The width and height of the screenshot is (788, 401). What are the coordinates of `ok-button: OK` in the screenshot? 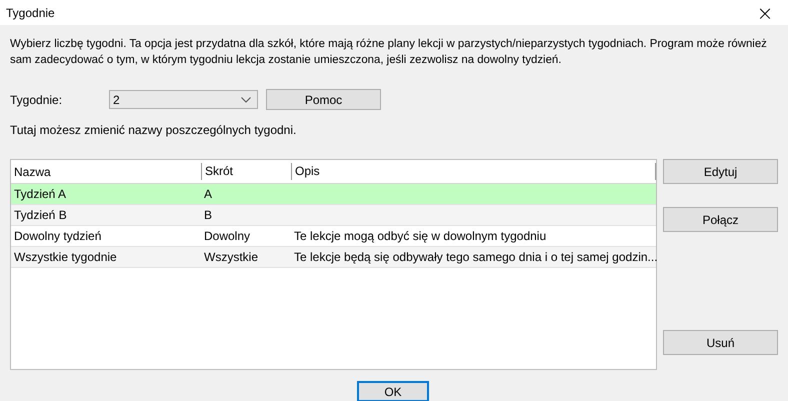 It's located at (393, 391).